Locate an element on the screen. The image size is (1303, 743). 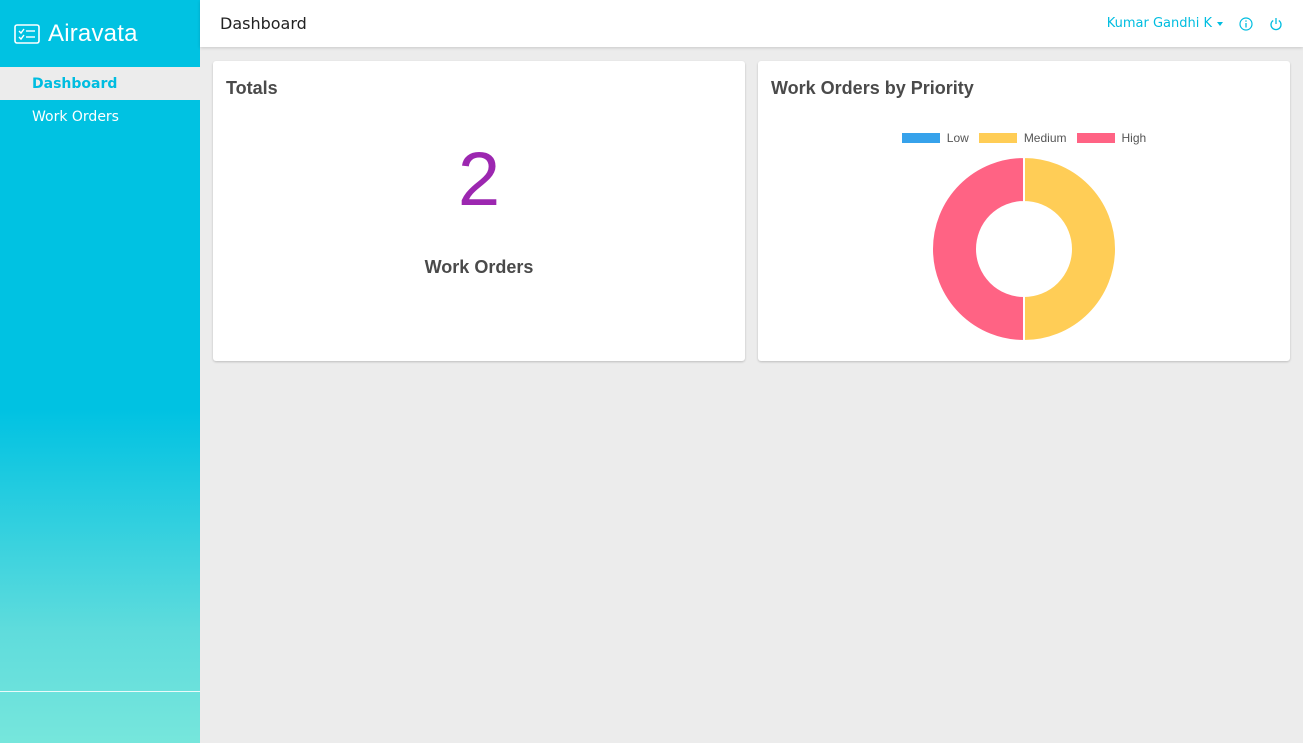
donut-chart is located at coordinates (1024, 249).